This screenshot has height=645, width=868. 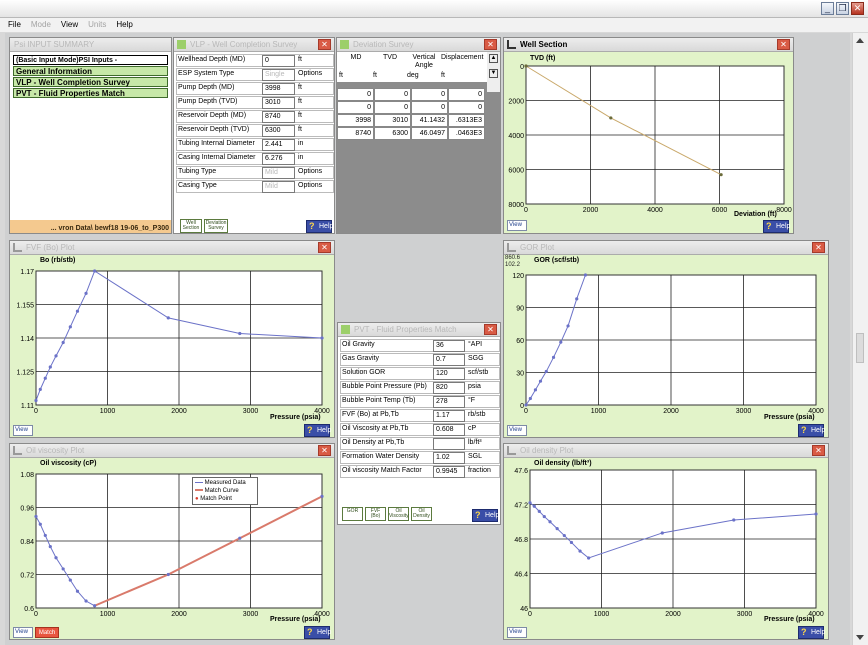 I want to click on deviation-header: MD ft TVD ft Vertical Angle deg Displacement ft, so click(x=412, y=67).